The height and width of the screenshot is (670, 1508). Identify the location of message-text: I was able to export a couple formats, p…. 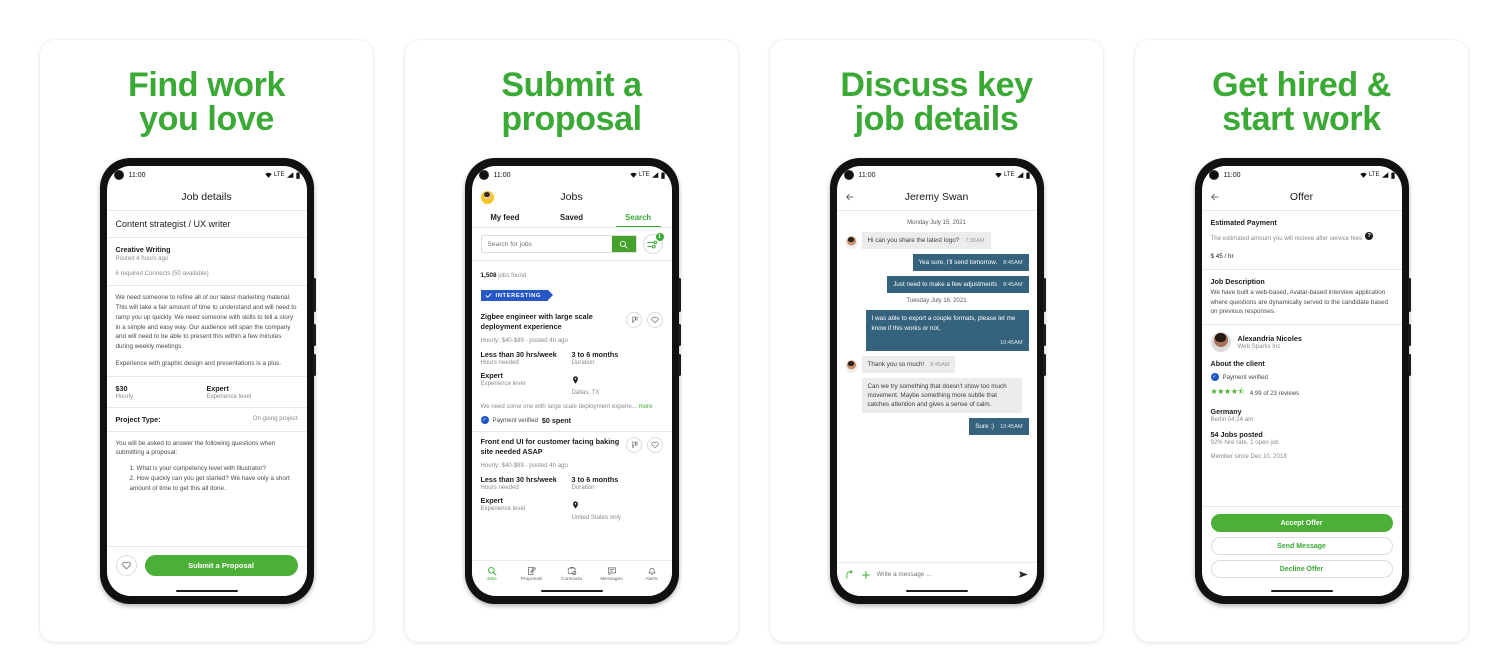
(943, 323).